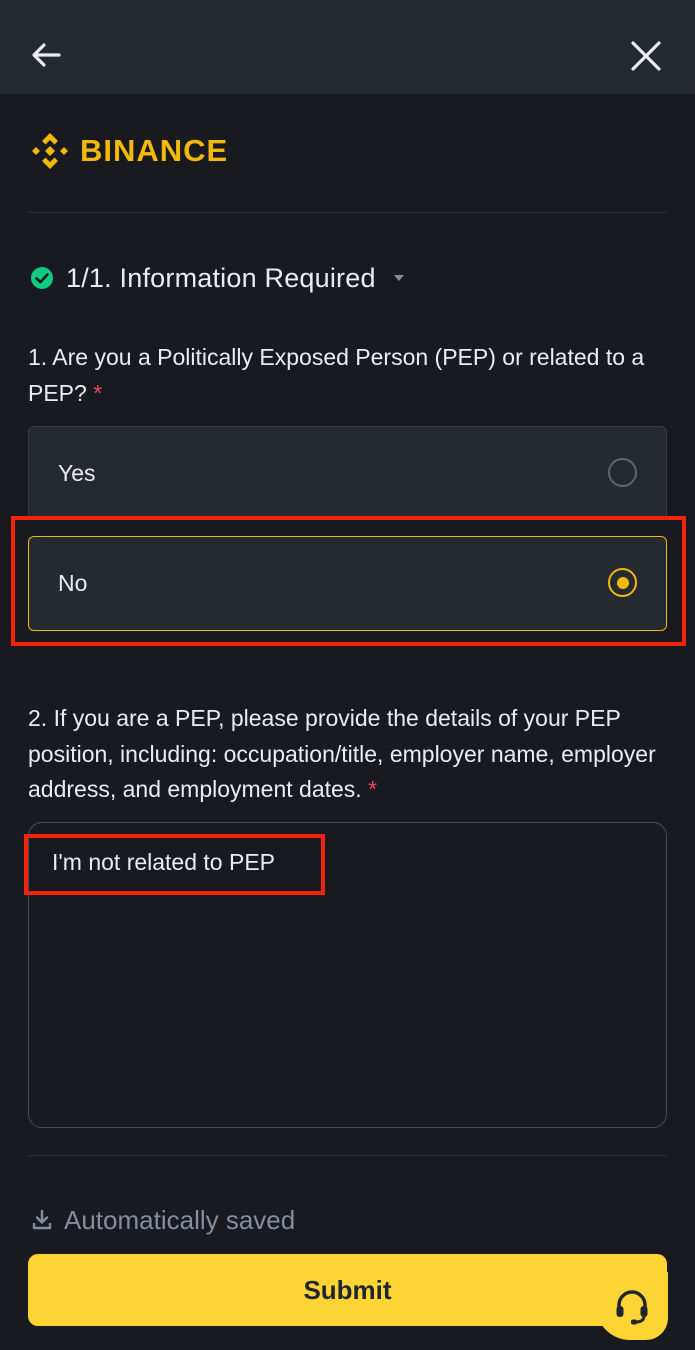 Image resolution: width=695 pixels, height=1350 pixels. What do you see at coordinates (50, 151) in the screenshot?
I see `binance-logo-icon` at bounding box center [50, 151].